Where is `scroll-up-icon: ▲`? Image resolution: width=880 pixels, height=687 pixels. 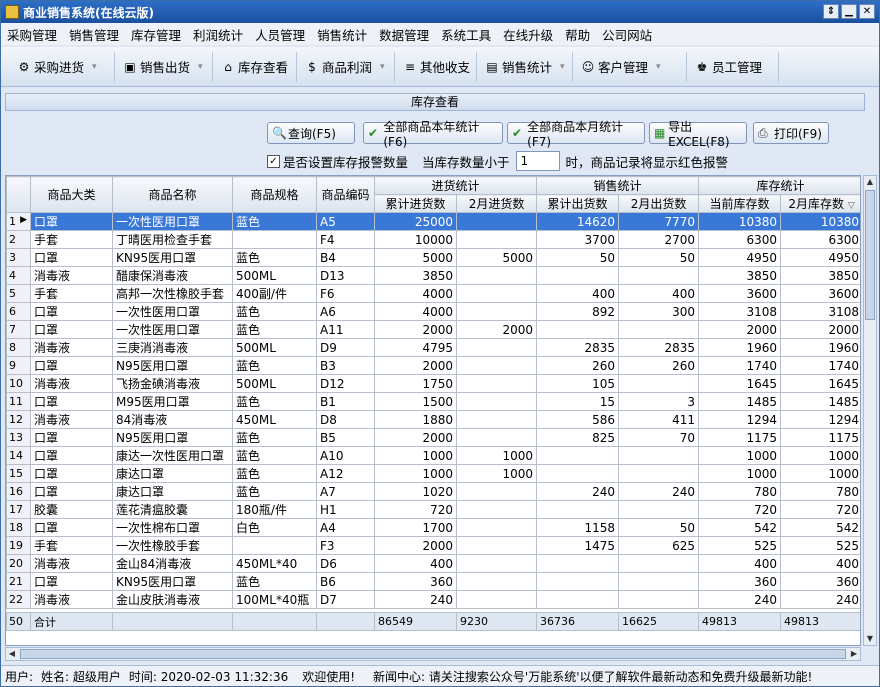 scroll-up-icon: ▲ is located at coordinates (870, 182).